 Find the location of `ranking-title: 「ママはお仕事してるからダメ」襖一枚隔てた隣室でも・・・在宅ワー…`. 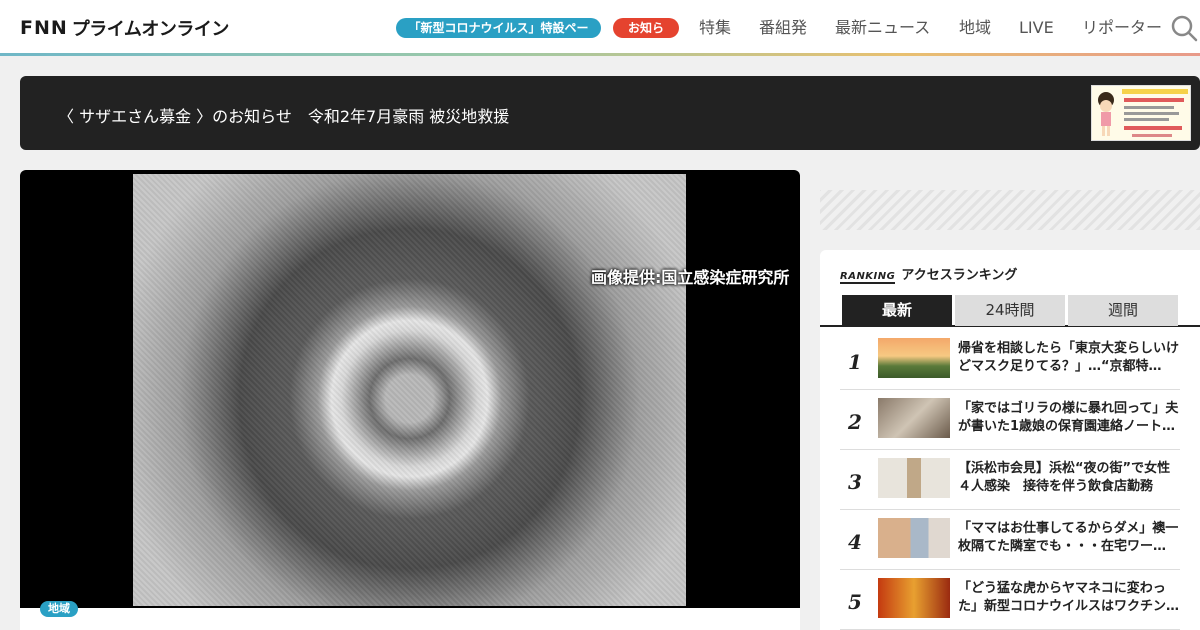

ranking-title: 「ママはお仕事してるからダメ」襖一枚隔てた隣室でも・・・在宅ワー… is located at coordinates (1068, 537).